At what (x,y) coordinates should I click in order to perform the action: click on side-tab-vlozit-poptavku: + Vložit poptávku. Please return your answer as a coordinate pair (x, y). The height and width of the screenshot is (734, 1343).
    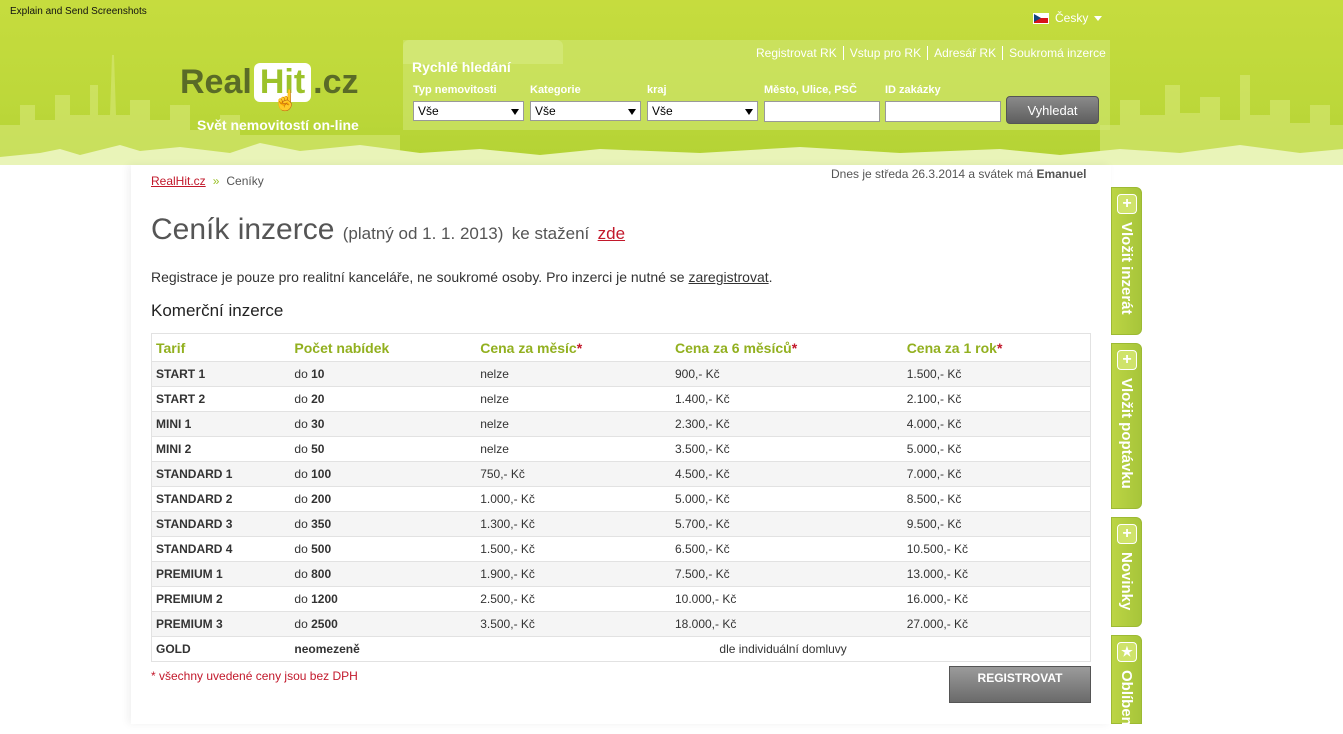
    Looking at the image, I should click on (1126, 426).